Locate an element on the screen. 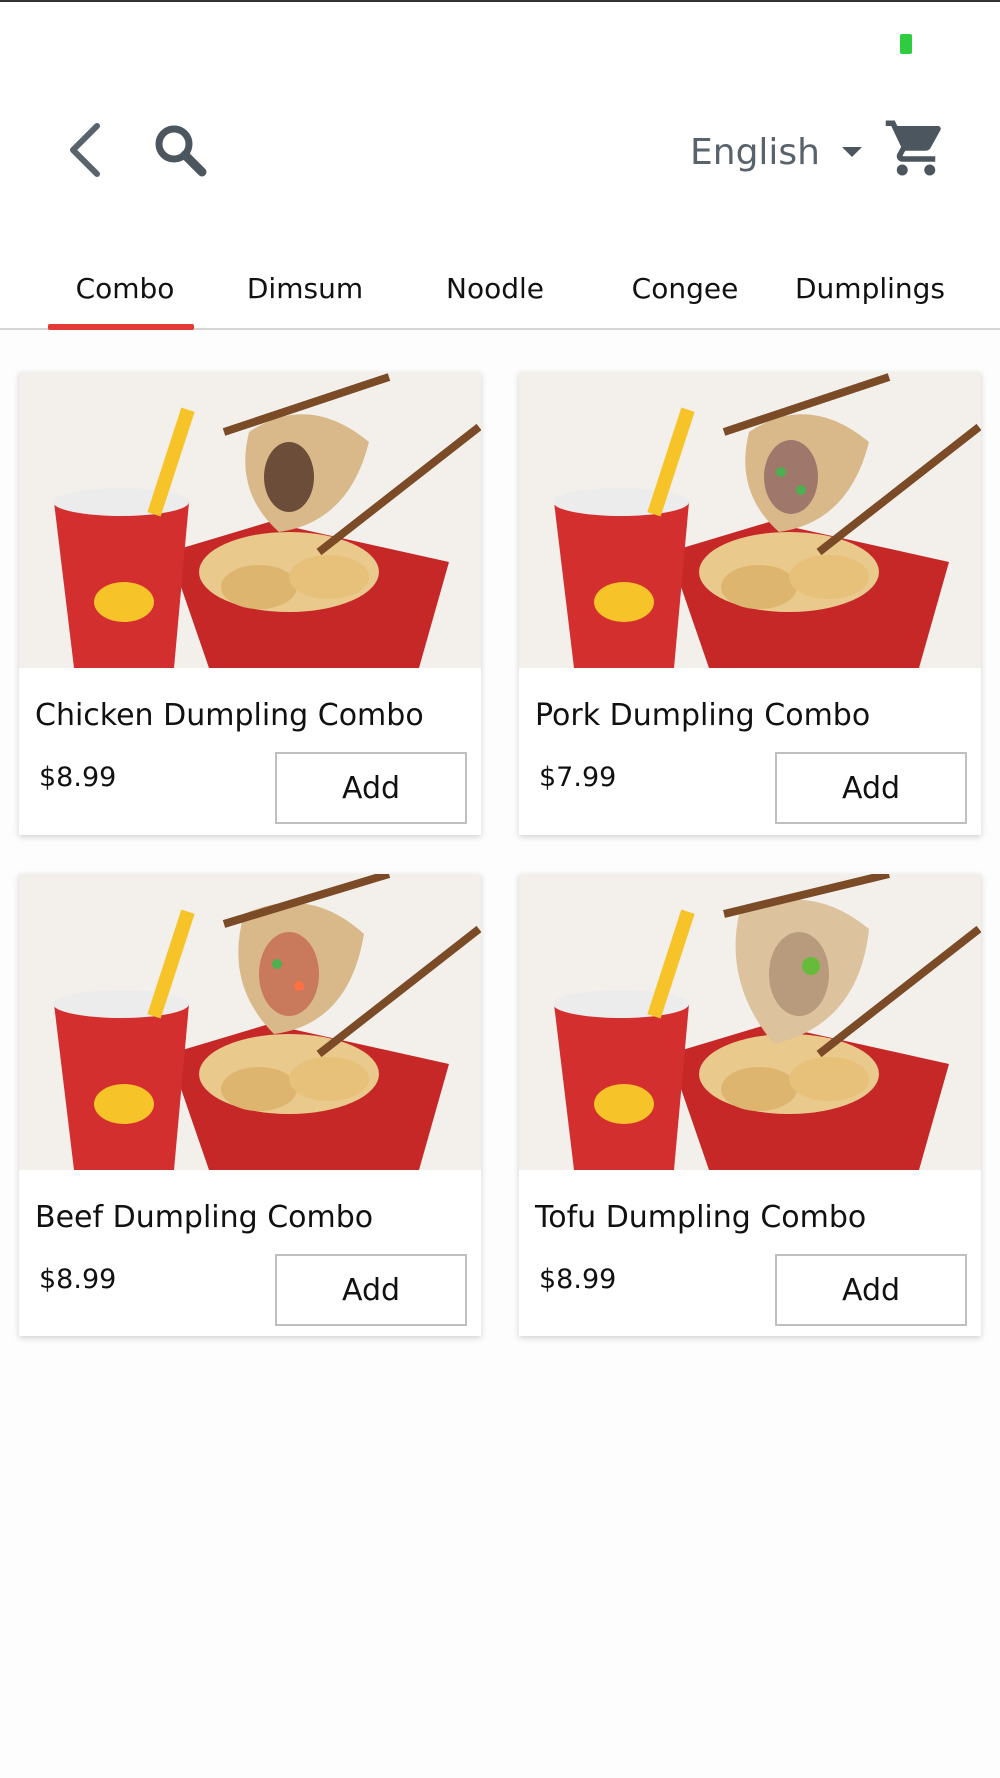 The height and width of the screenshot is (1778, 1000). caret-down-icon is located at coordinates (852, 152).